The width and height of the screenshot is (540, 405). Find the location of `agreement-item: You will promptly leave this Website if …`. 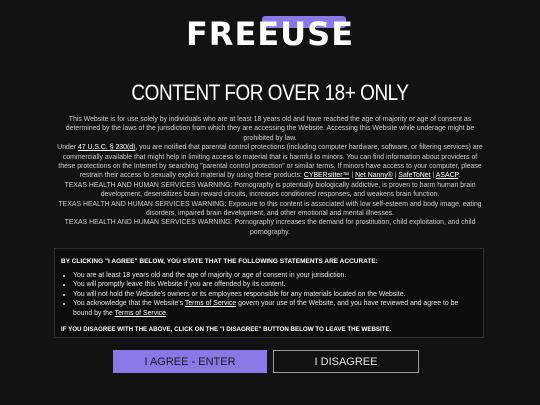

agreement-item: You will promptly leave this Website if … is located at coordinates (275, 284).